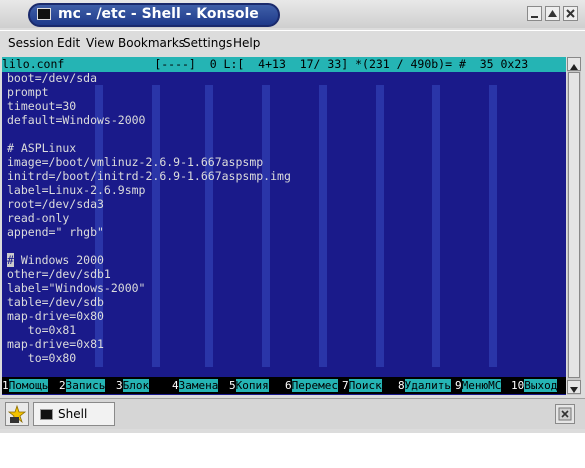 The image size is (585, 468). What do you see at coordinates (68, 43) in the screenshot?
I see `menu-edit: Edit` at bounding box center [68, 43].